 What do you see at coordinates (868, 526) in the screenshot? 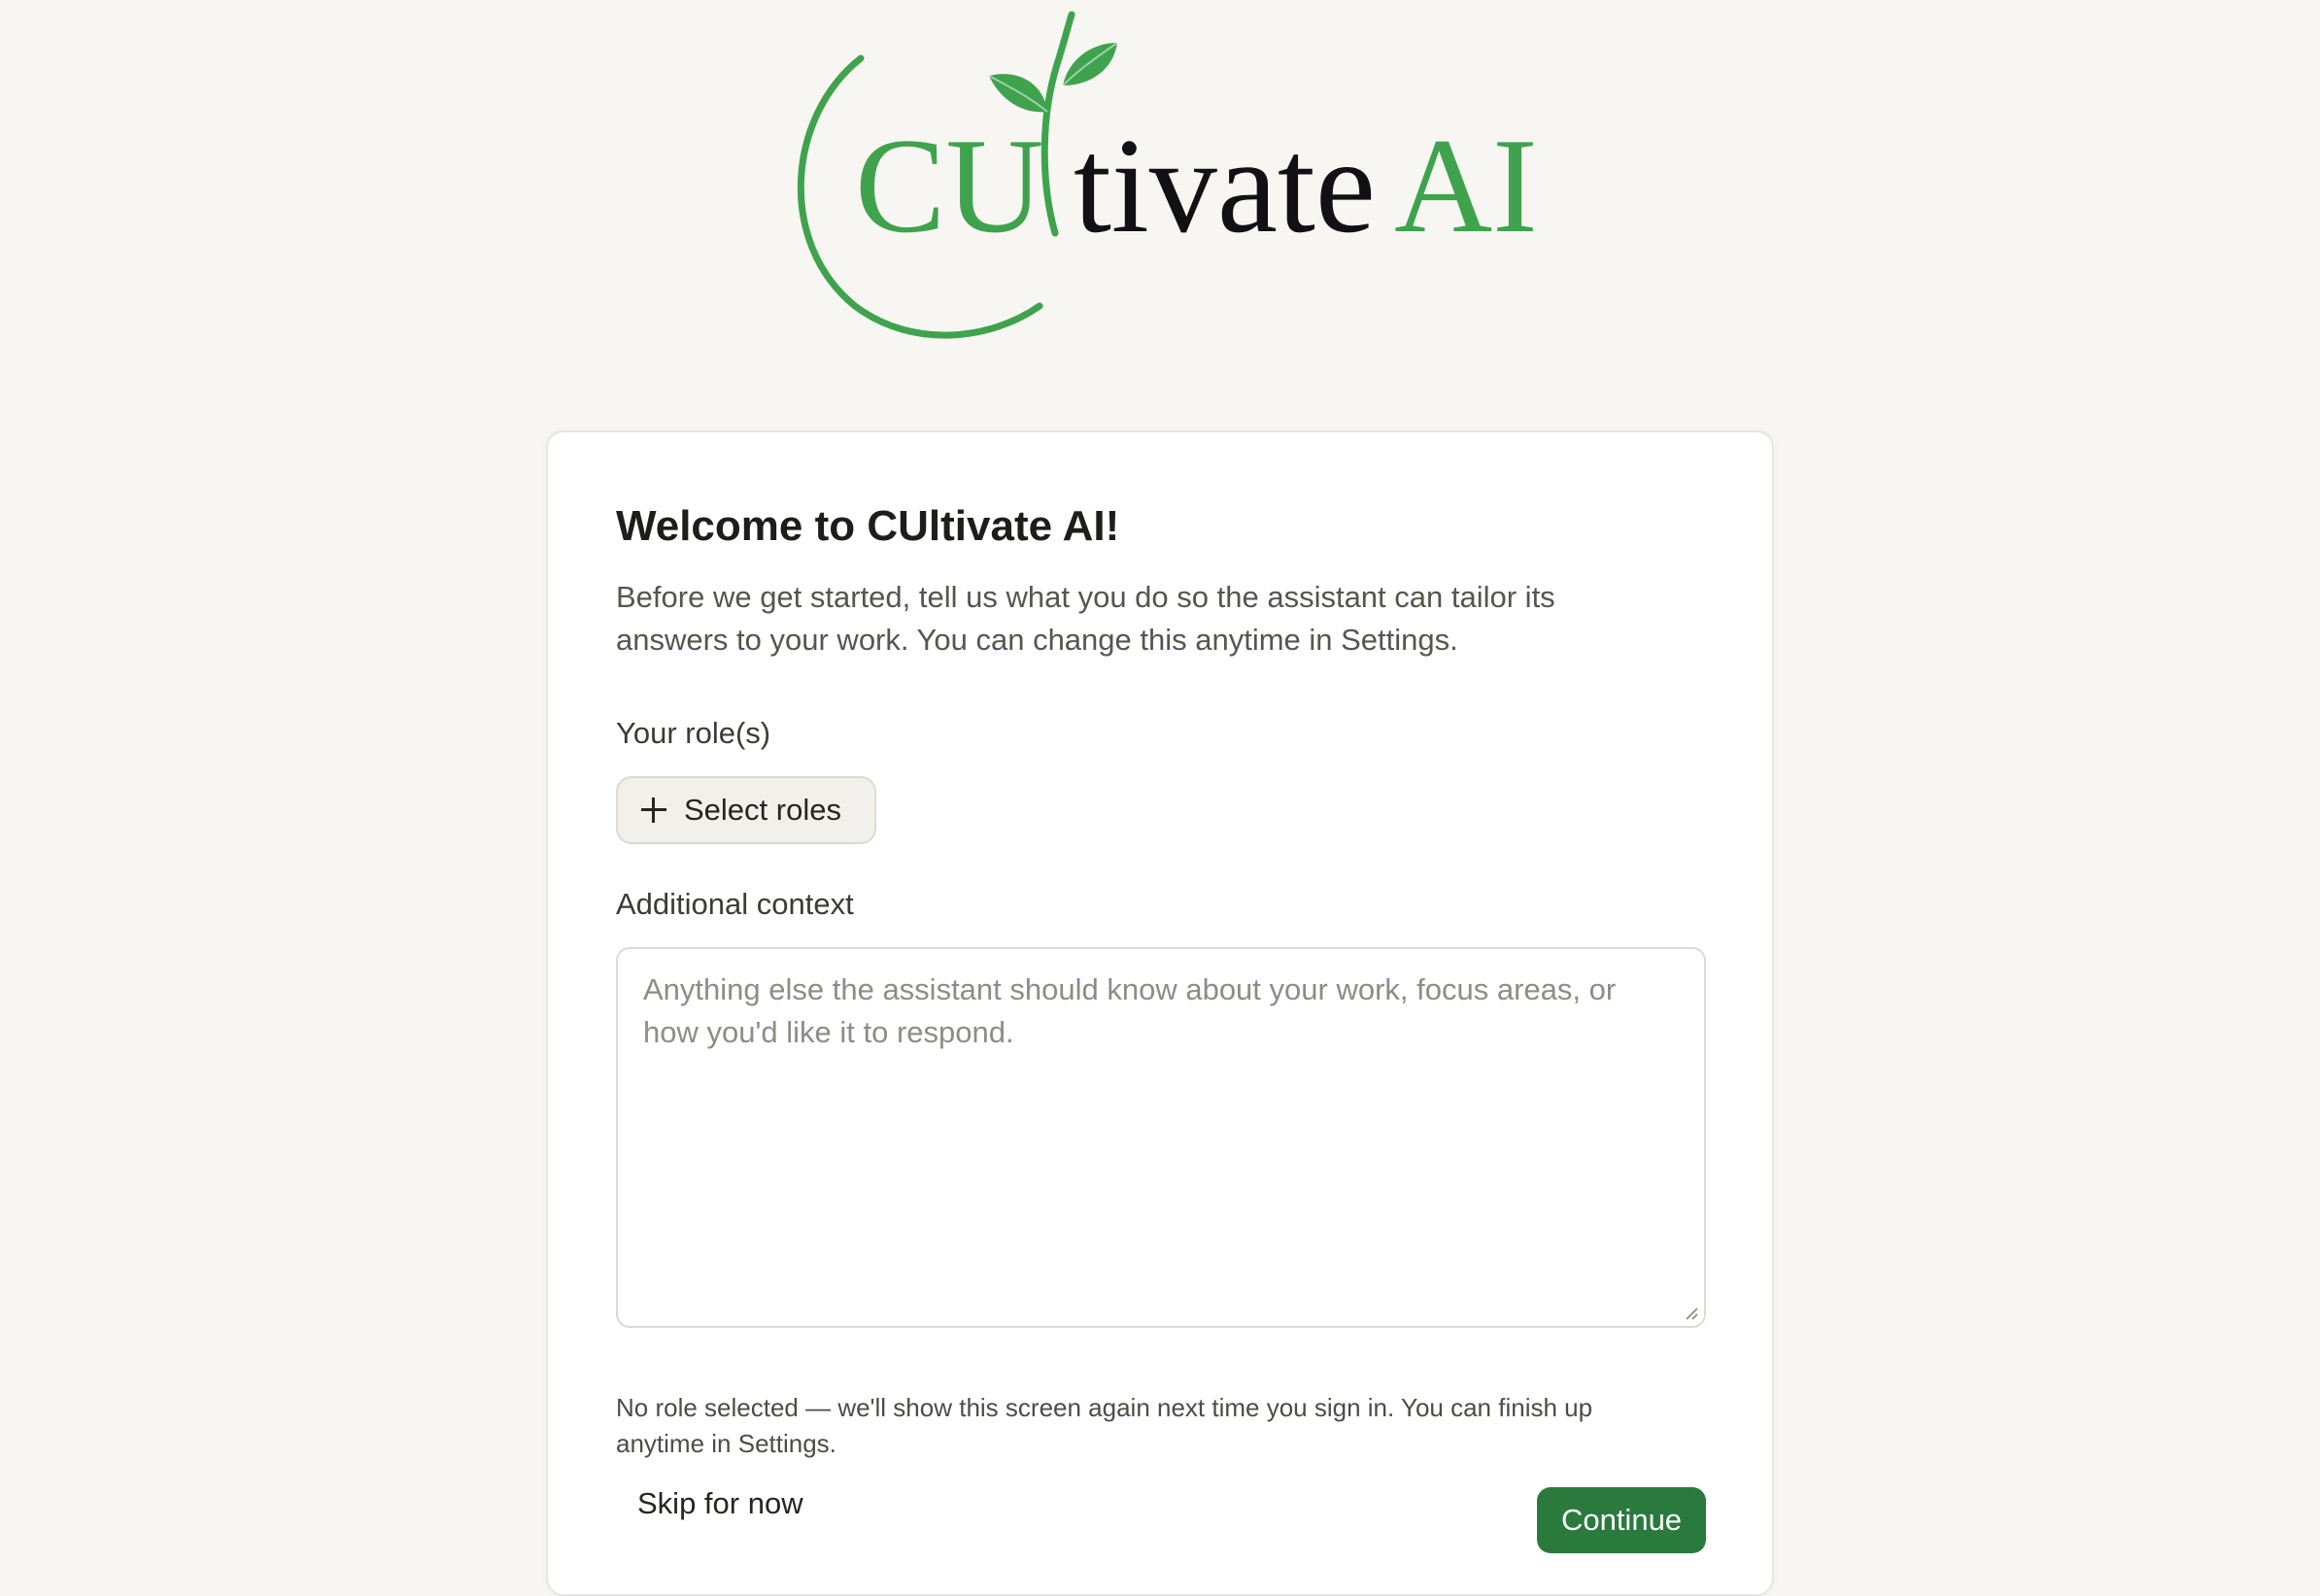
I see `page-title: Welcome to CUltivate AI!` at bounding box center [868, 526].